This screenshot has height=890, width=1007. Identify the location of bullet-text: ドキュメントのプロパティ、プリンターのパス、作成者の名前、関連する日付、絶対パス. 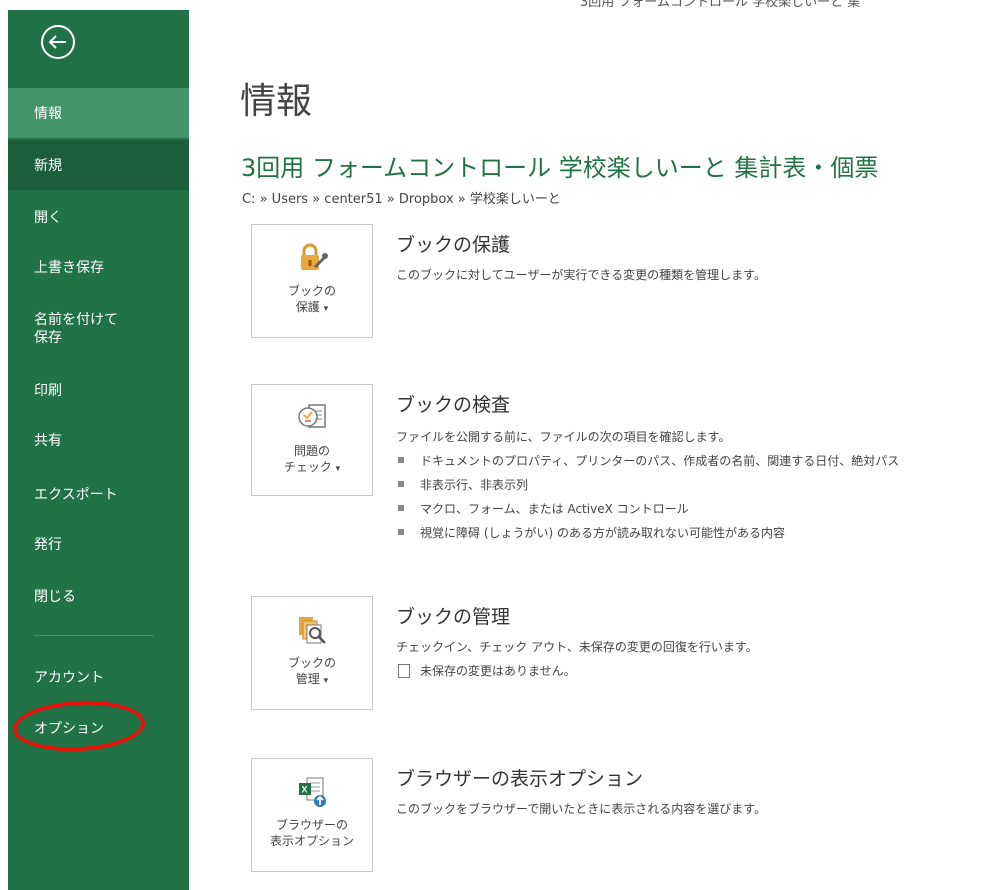
(660, 460).